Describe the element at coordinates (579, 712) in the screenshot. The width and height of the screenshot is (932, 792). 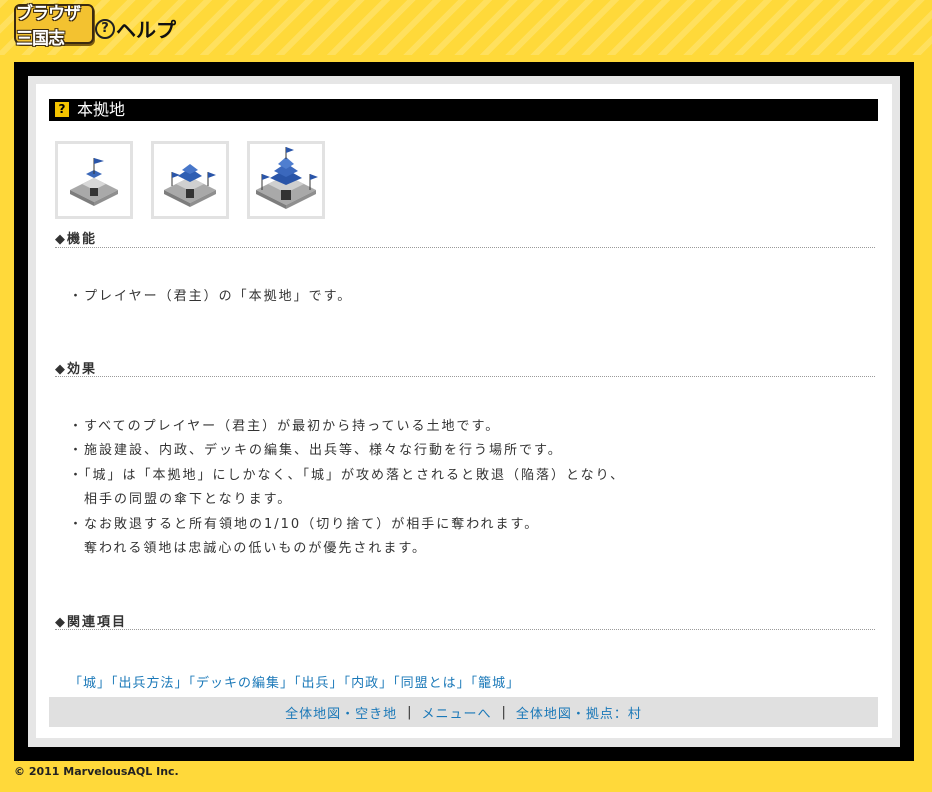
I see `nav-link-world-map-village: 全体地図・拠点：村` at that location.